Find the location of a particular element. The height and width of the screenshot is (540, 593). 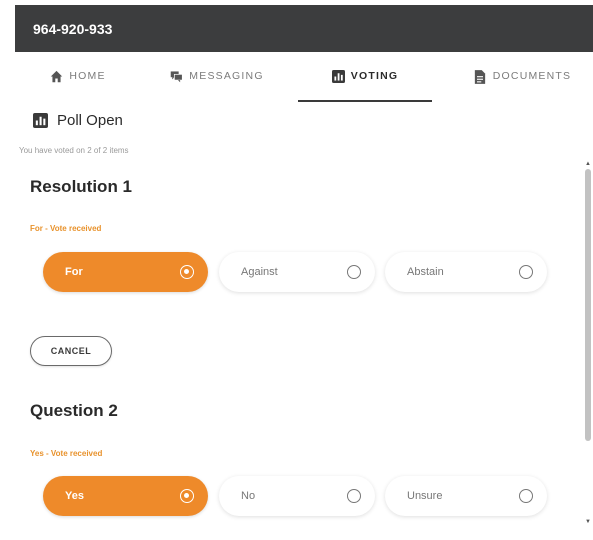

home-icon is located at coordinates (56, 76).